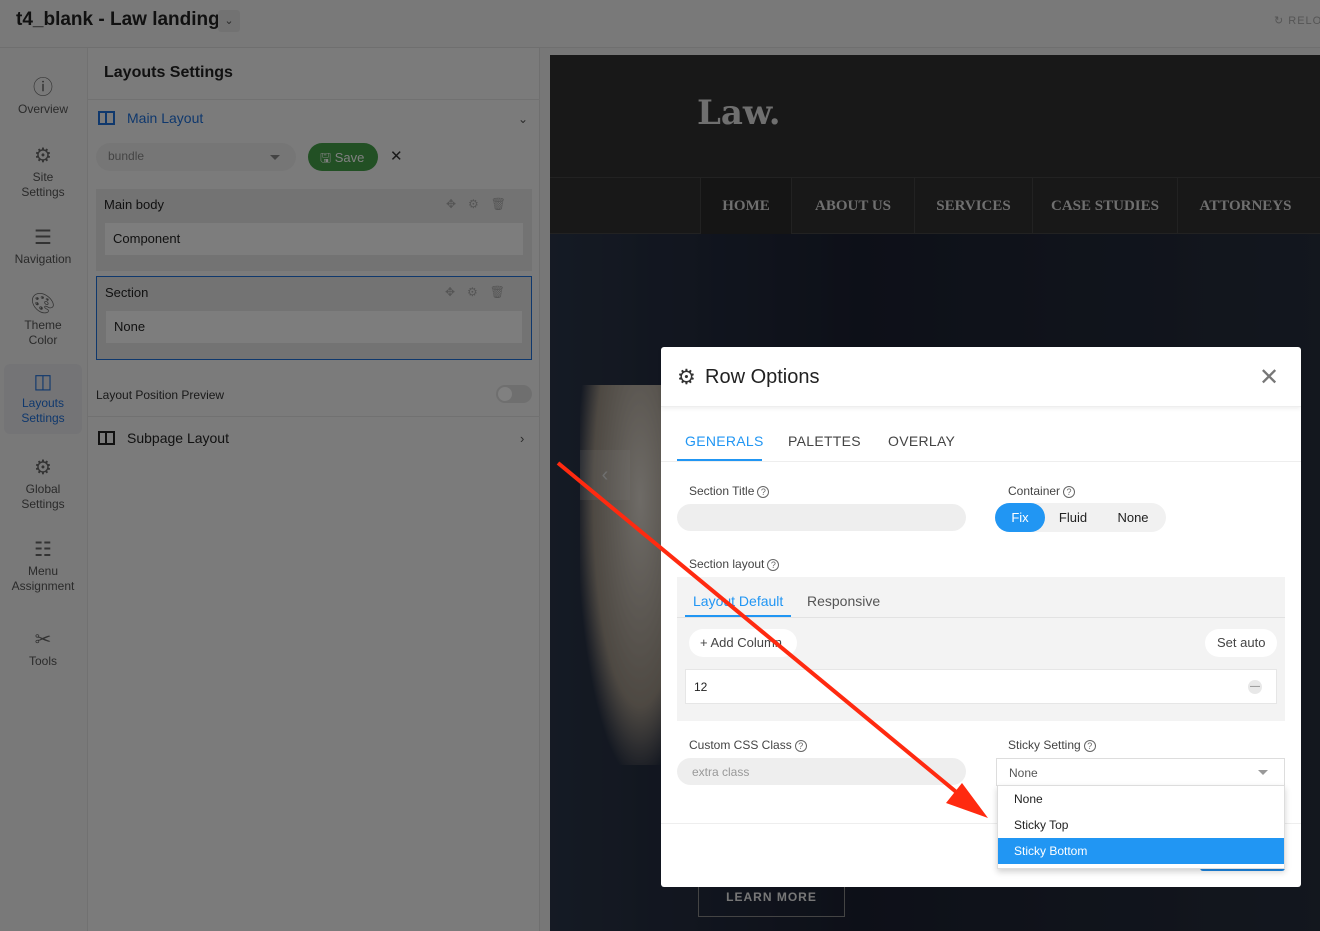  Describe the element at coordinates (196, 157) in the screenshot. I see `layout-select: bundle` at that location.